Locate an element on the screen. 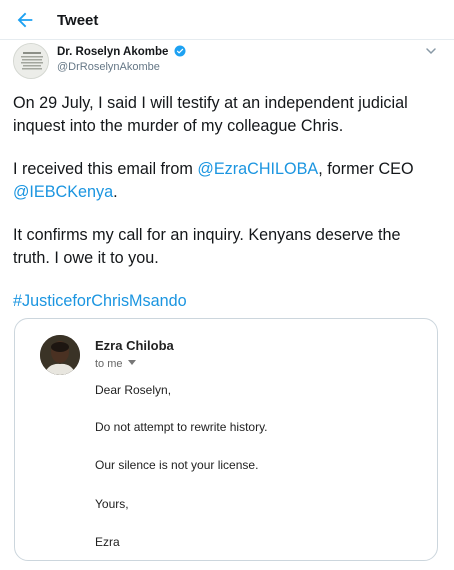 Image resolution: width=454 pixels, height=570 pixels. email-closing: Yours, is located at coordinates (112, 504).